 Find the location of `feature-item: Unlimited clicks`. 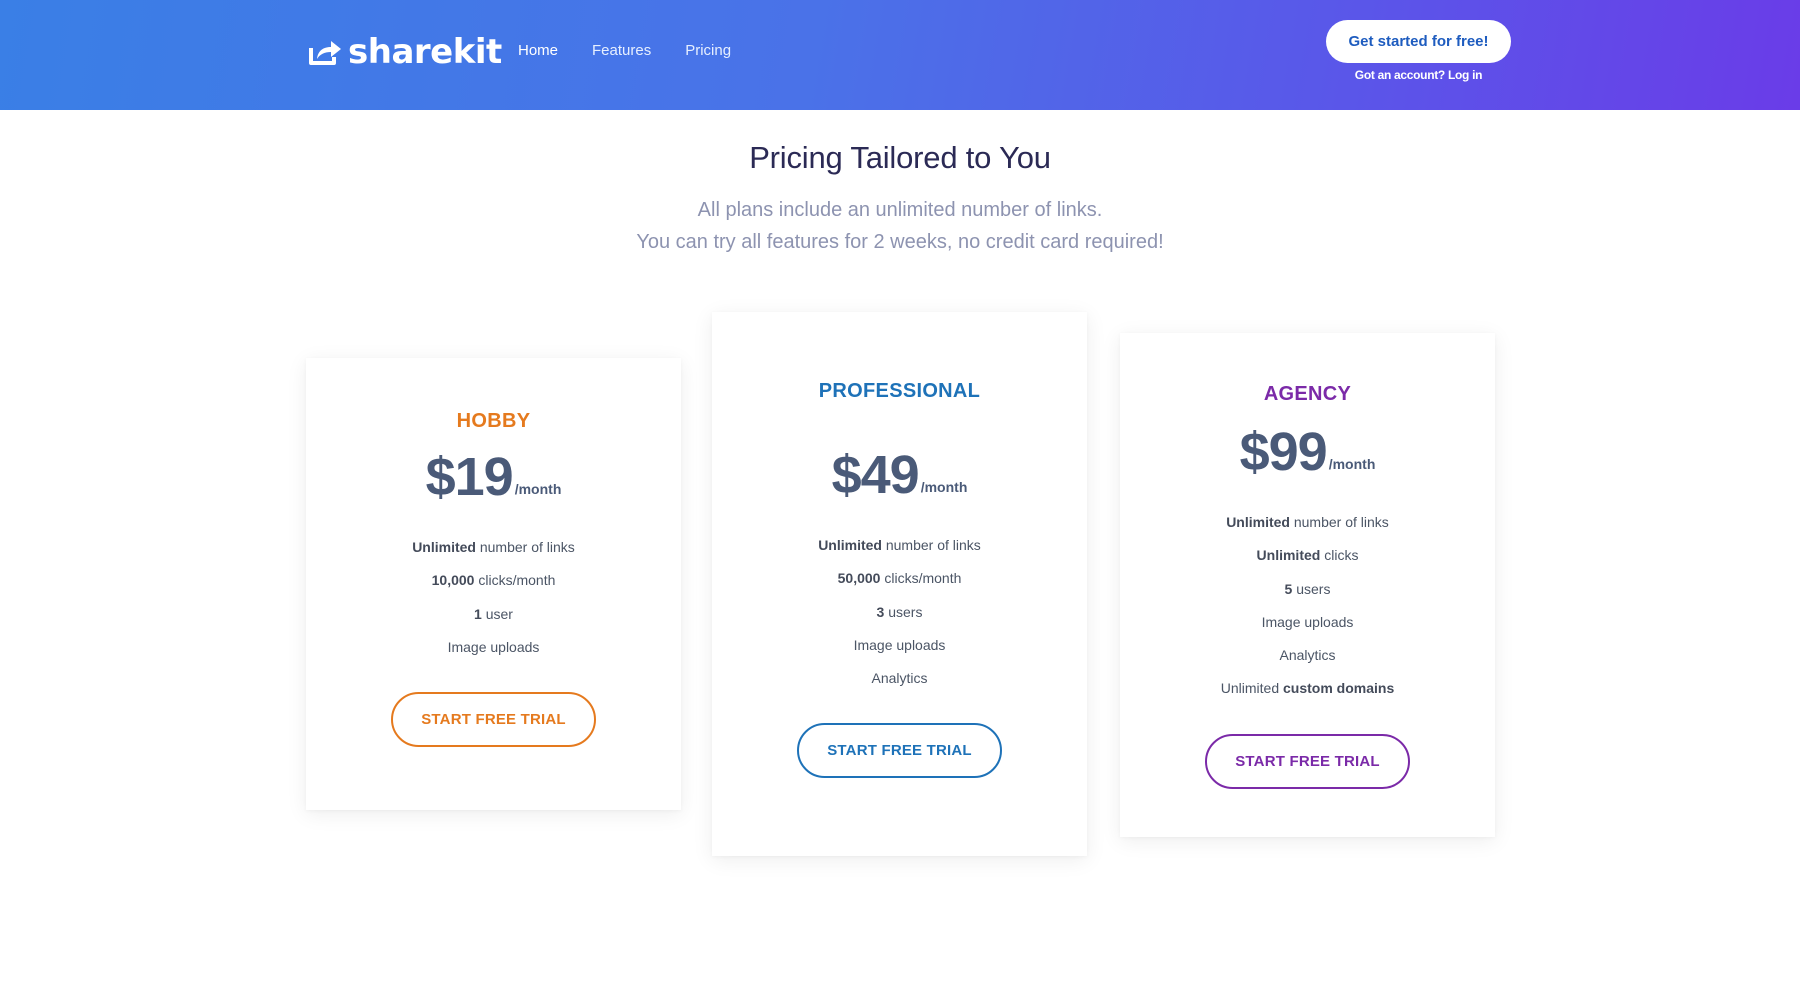

feature-item: Unlimited clicks is located at coordinates (1307, 555).